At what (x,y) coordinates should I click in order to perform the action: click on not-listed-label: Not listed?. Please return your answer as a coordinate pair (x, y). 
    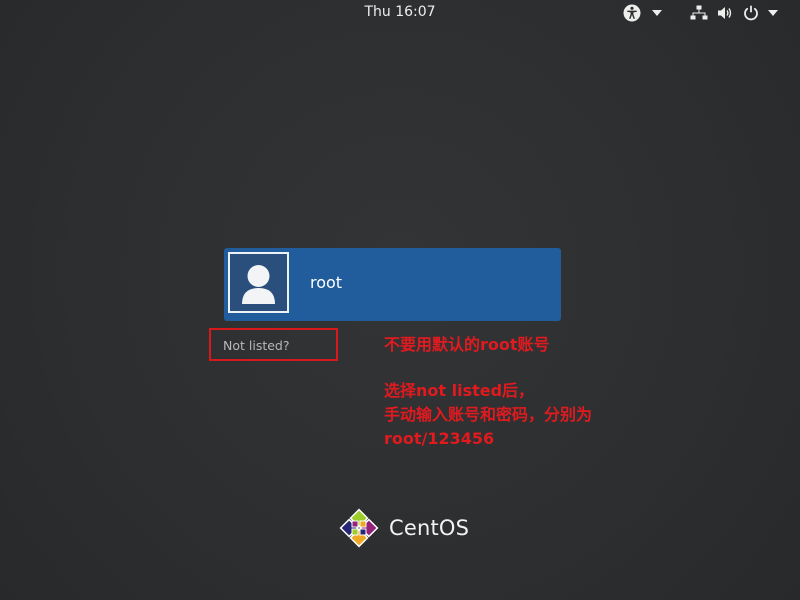
    Looking at the image, I should click on (256, 345).